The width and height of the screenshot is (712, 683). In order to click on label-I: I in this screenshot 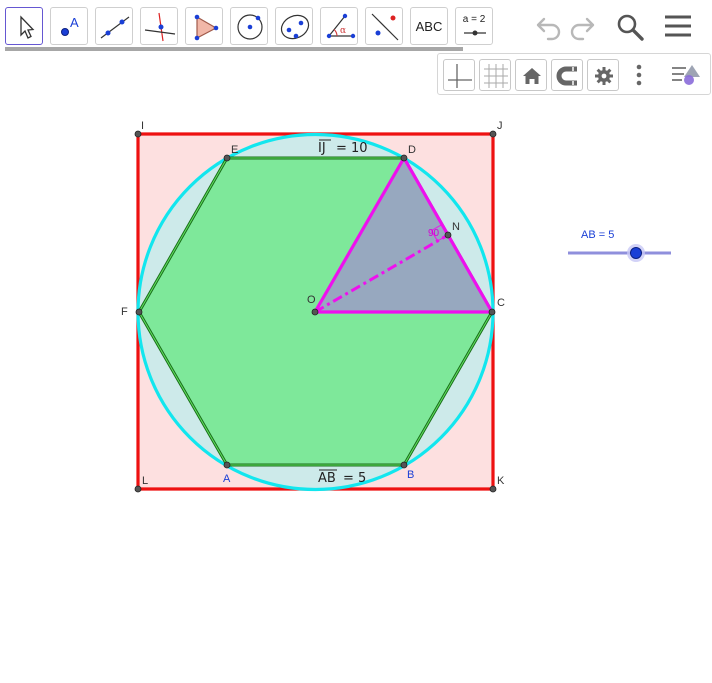, I will do `click(142, 126)`.